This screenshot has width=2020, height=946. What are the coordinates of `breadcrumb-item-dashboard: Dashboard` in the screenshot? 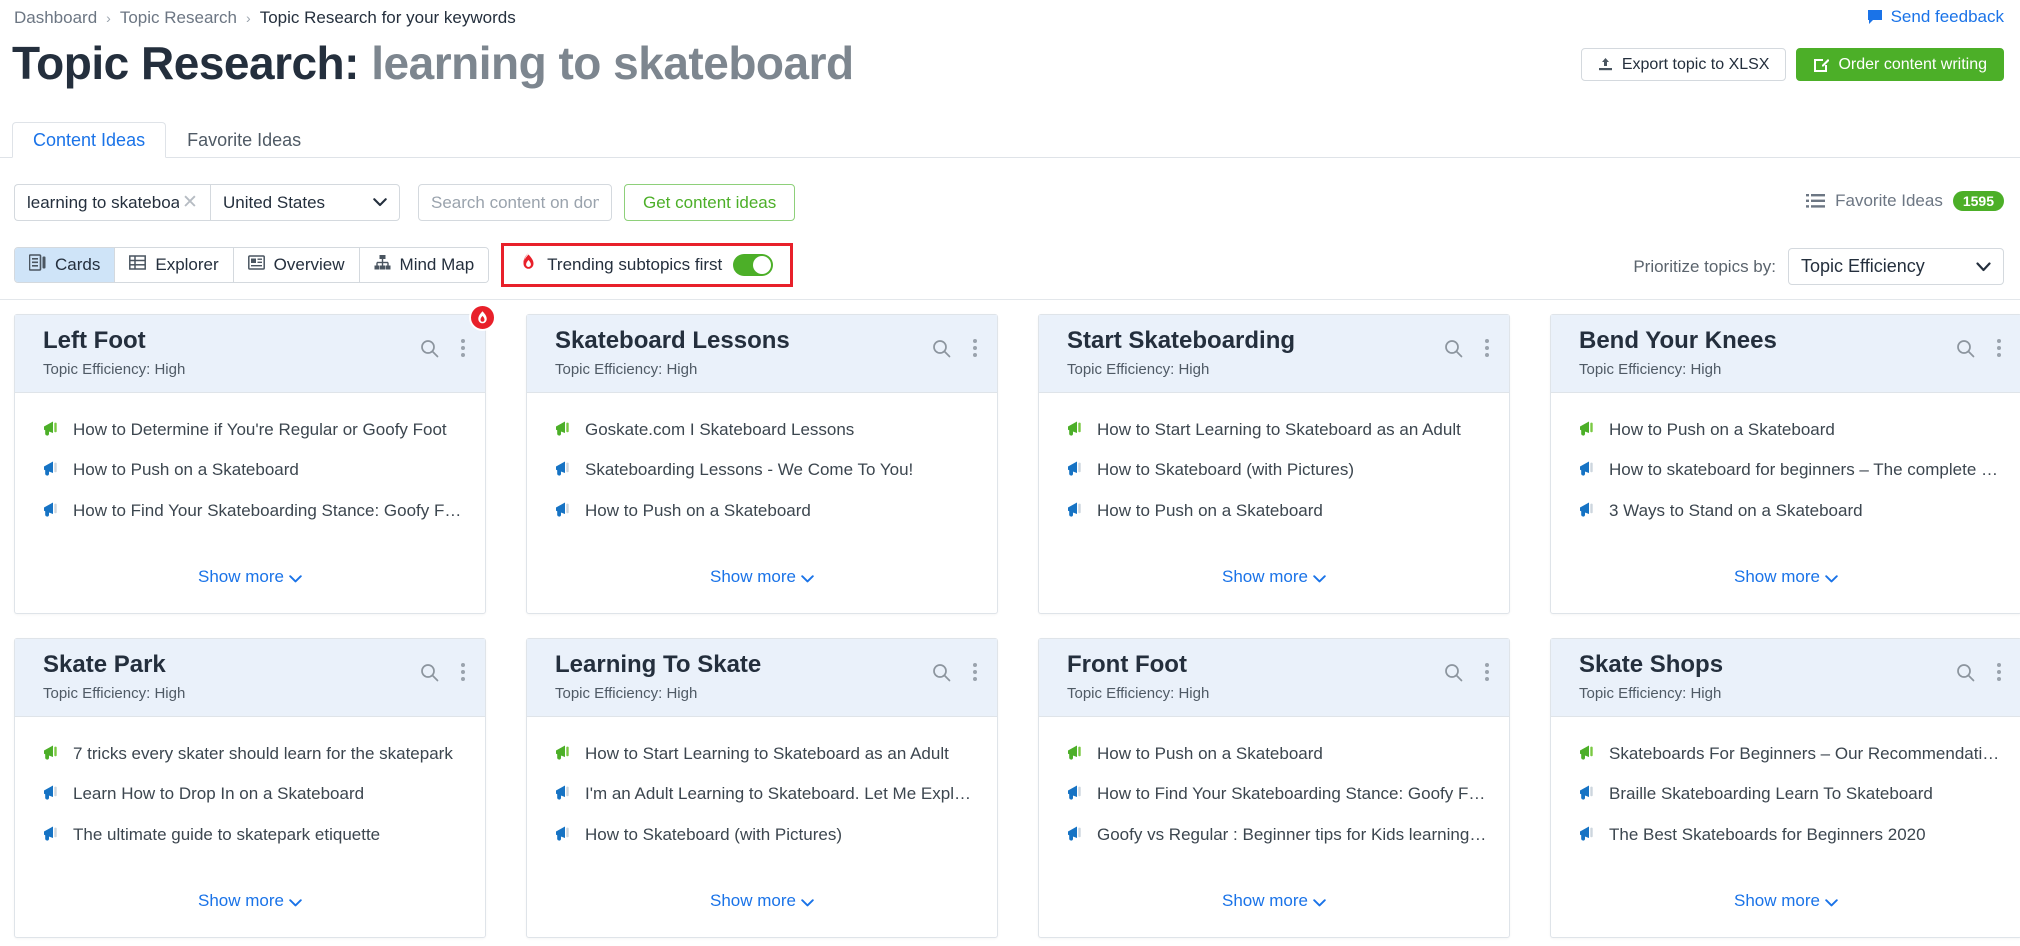 It's located at (55, 18).